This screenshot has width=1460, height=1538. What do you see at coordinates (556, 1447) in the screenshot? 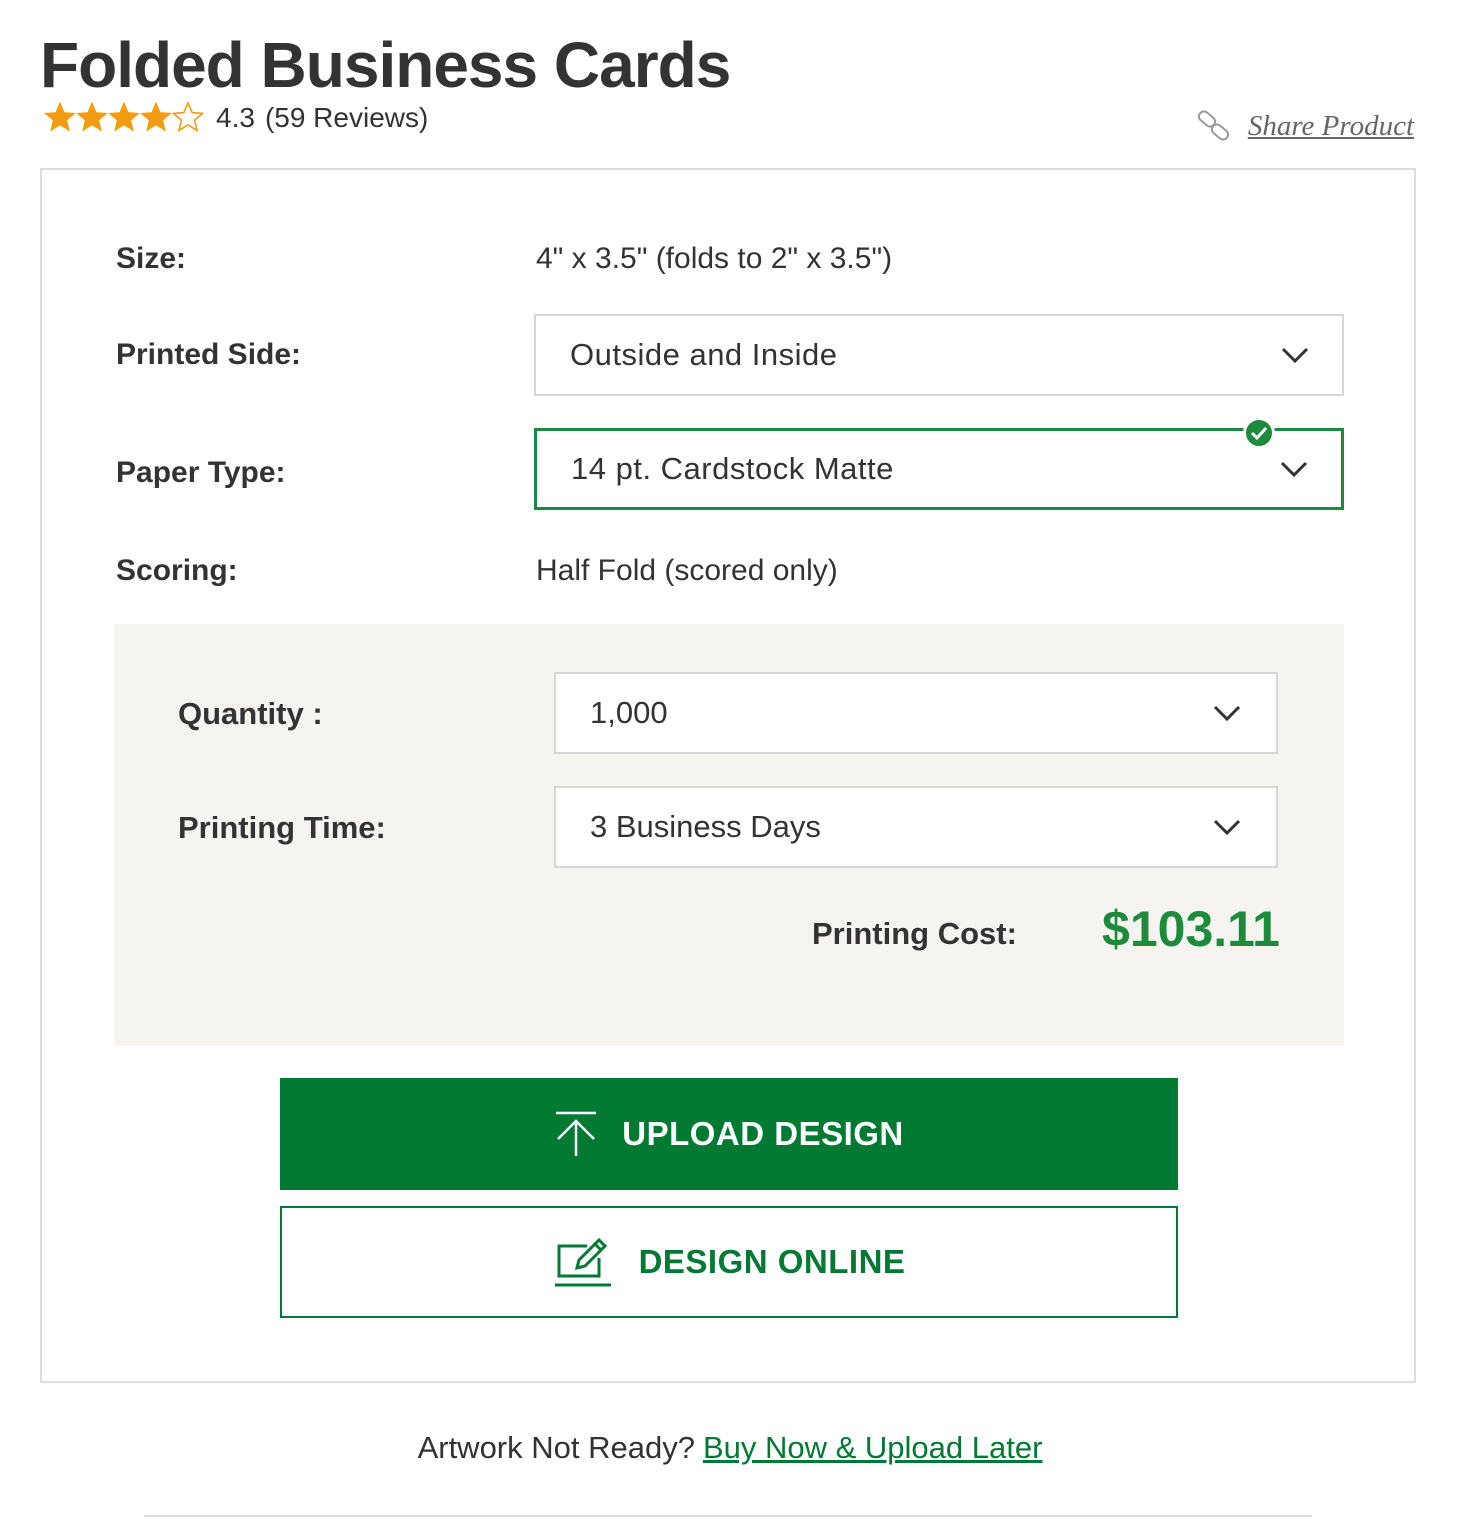
I see `artwork-not-ready-text: Artwork Not Ready?` at bounding box center [556, 1447].